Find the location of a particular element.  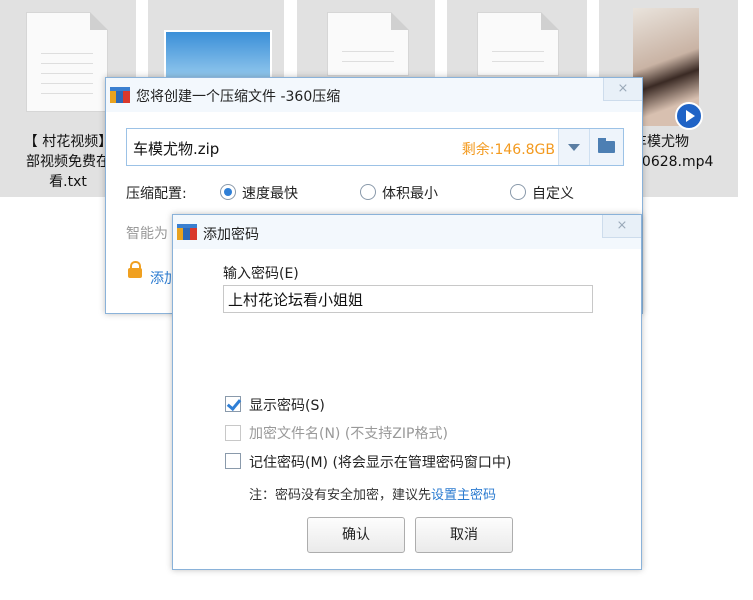

file-name-line: 10628.mp4 is located at coordinates (673, 162).